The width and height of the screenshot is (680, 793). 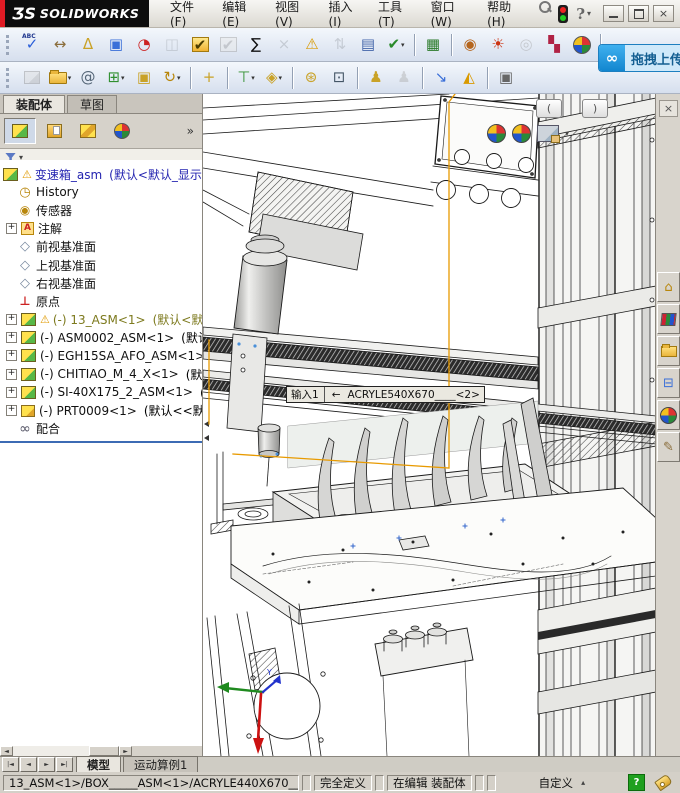 What do you see at coordinates (54, 131) in the screenshot?
I see `propertymanager-tab` at bounding box center [54, 131].